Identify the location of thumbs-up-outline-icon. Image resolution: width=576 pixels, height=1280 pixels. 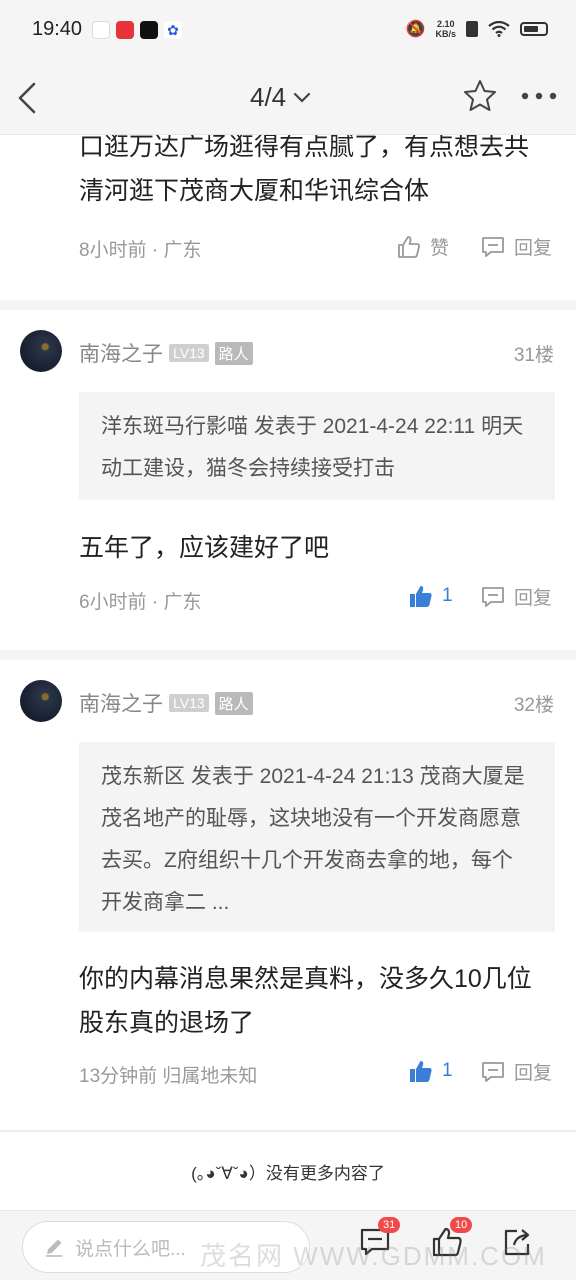
(409, 246).